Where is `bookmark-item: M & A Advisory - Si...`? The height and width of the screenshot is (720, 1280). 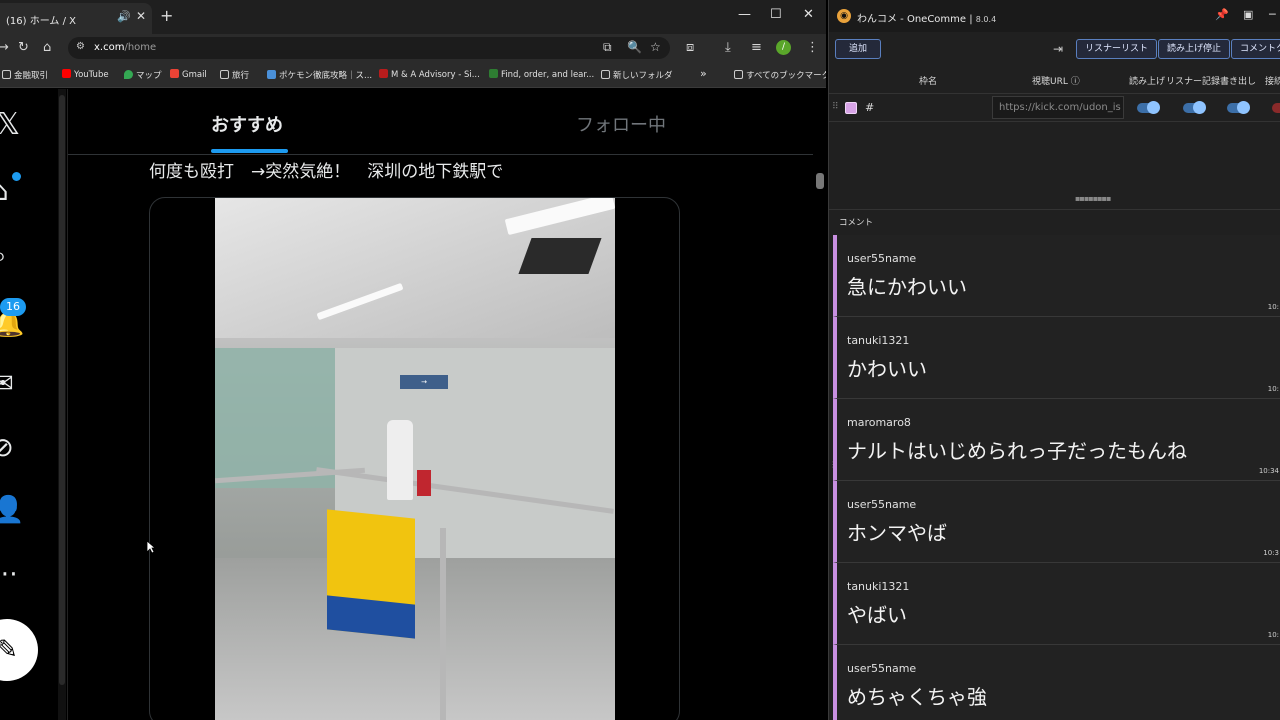
bookmark-item: M & A Advisory - Si... is located at coordinates (429, 74).